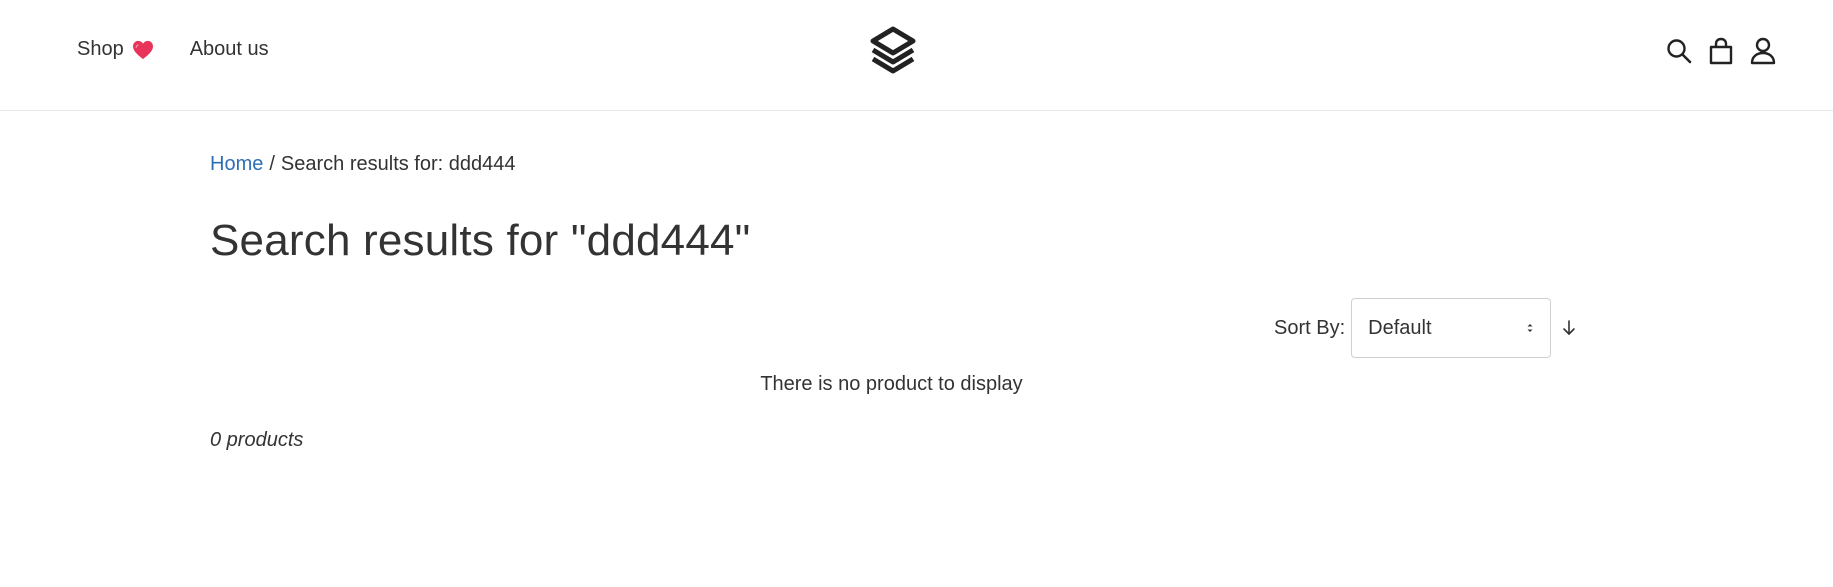 This screenshot has width=1833, height=587. I want to click on breadcrumb: Home / Search results for: ddd444, so click(363, 164).